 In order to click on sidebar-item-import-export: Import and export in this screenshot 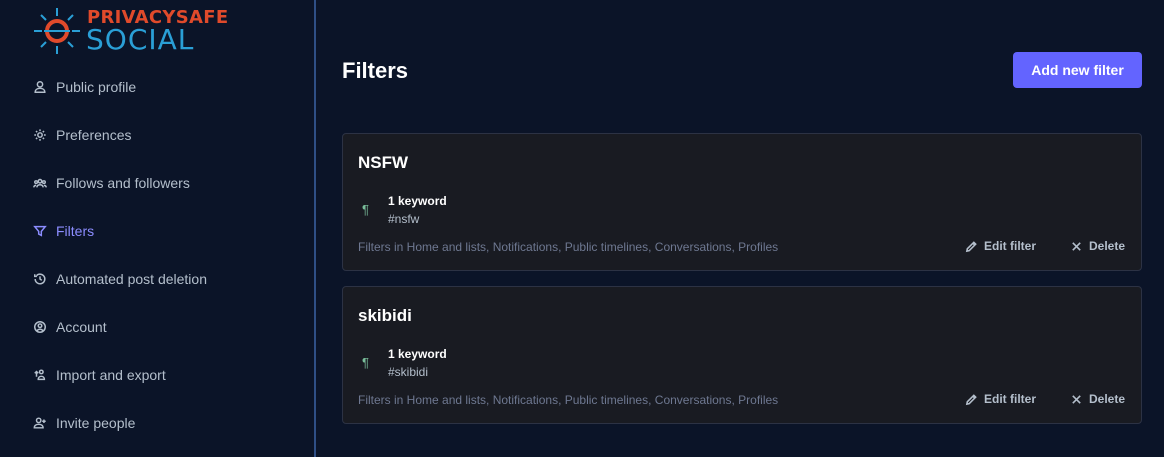, I will do `click(157, 375)`.